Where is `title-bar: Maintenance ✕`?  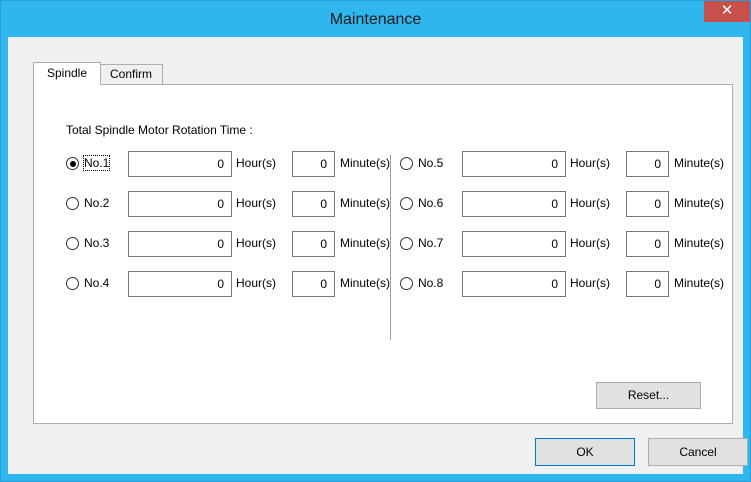
title-bar: Maintenance ✕ is located at coordinates (375, 19).